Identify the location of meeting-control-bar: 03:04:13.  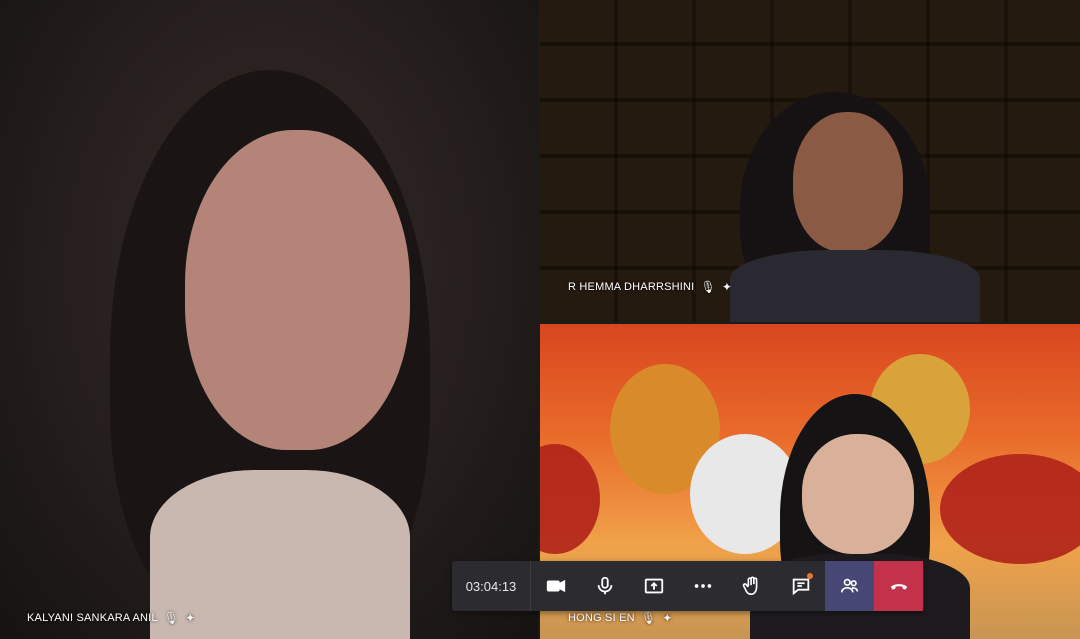
(688, 586).